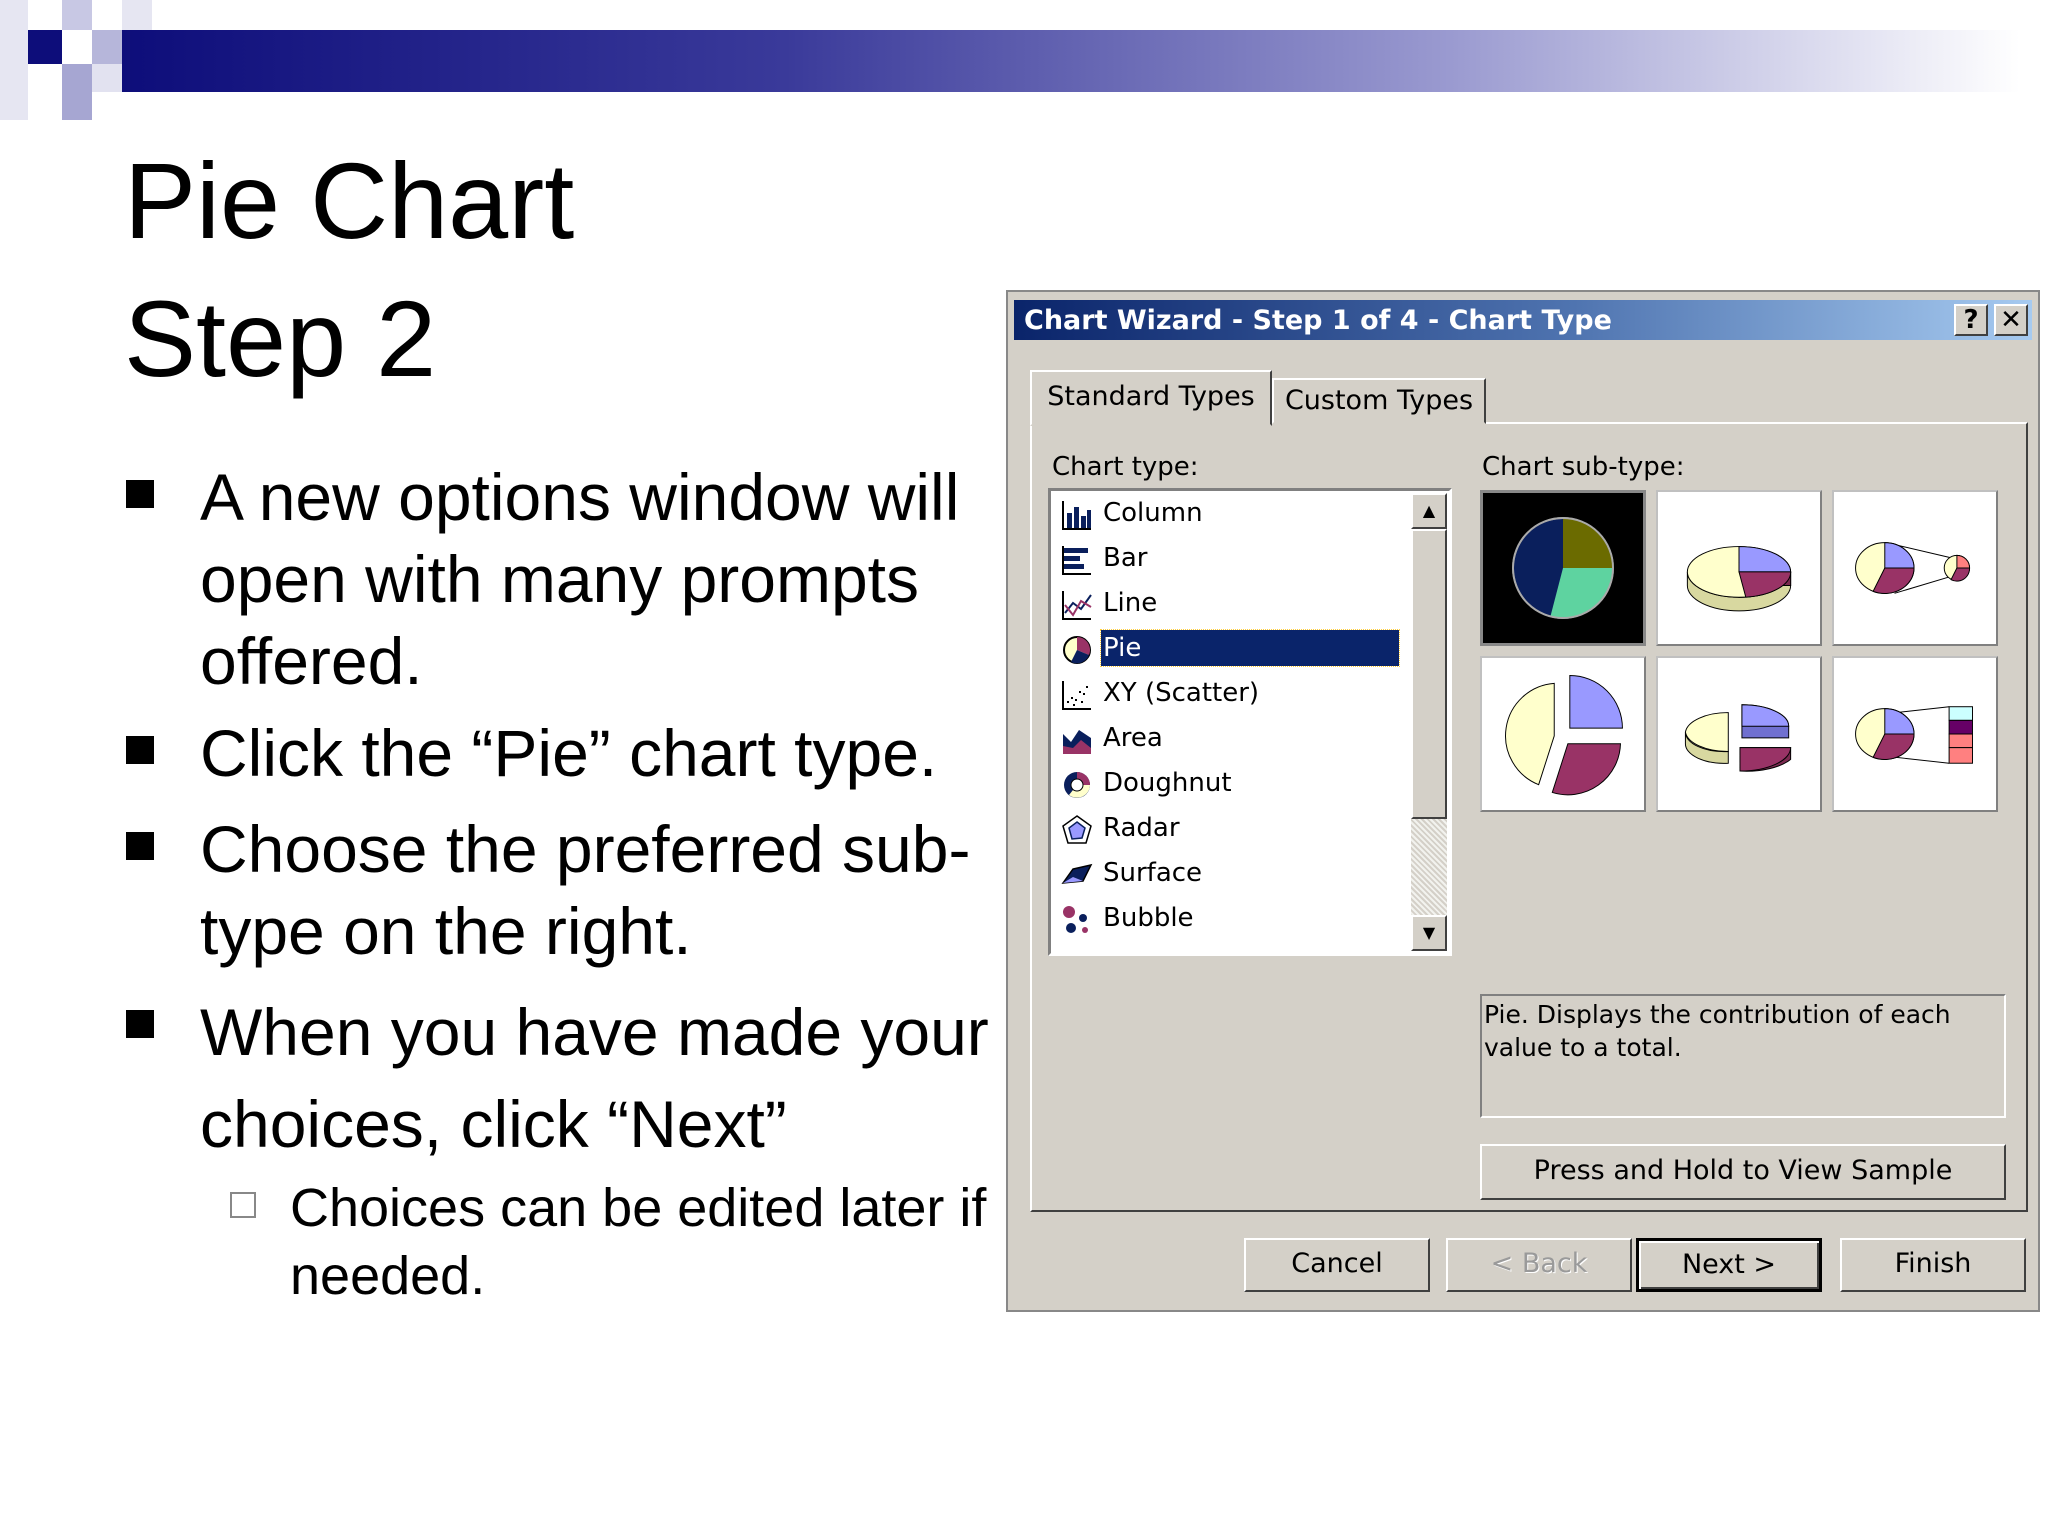  Describe the element at coordinates (1077, 829) in the screenshot. I see `radar-chart-icon` at that location.